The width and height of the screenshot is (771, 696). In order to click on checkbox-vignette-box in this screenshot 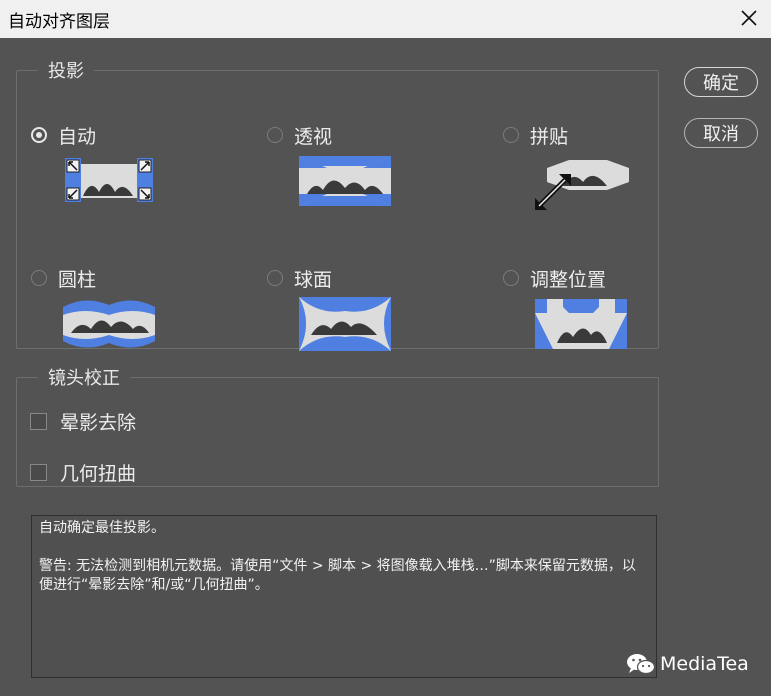, I will do `click(38, 421)`.